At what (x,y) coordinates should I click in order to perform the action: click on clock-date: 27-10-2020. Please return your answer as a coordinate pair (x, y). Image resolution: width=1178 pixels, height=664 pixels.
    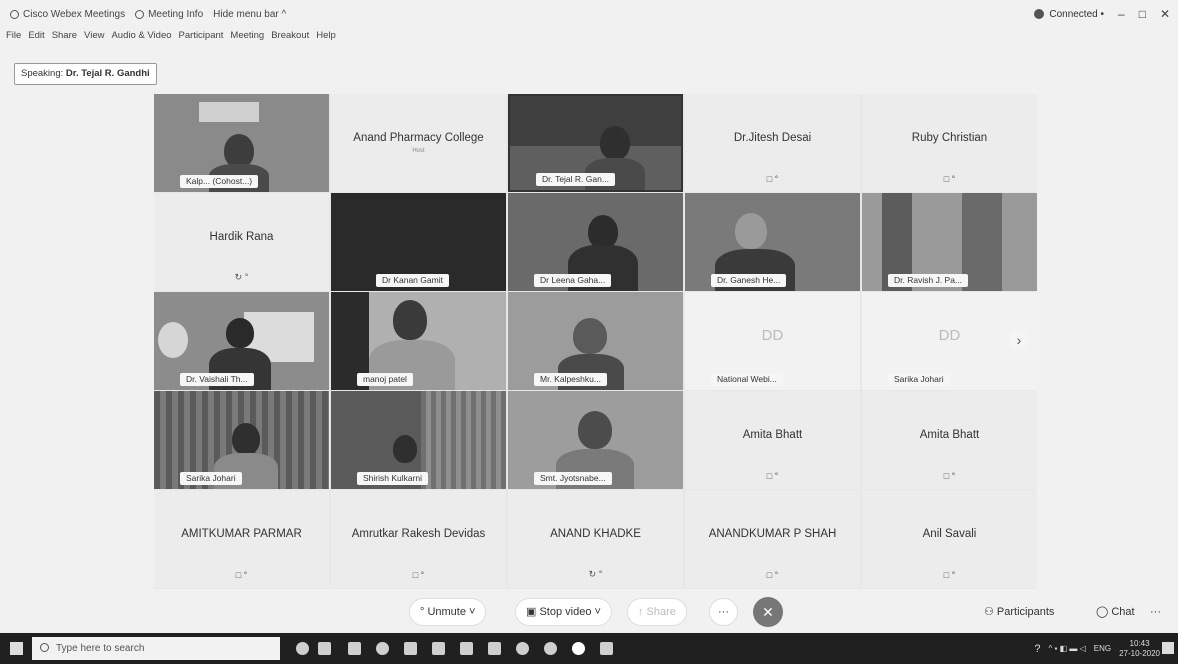
    Looking at the image, I should click on (1139, 653).